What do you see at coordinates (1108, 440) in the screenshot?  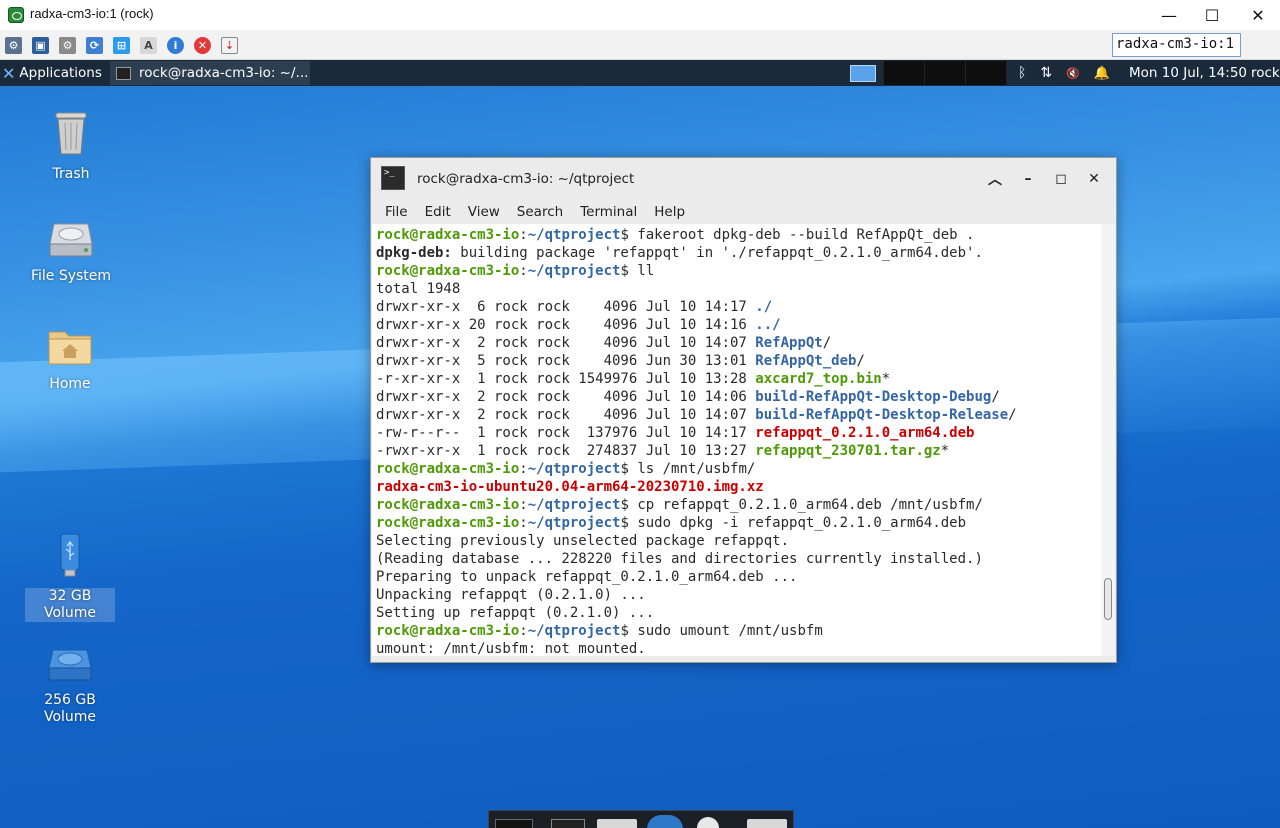 I see `terminal-scrollbar` at bounding box center [1108, 440].